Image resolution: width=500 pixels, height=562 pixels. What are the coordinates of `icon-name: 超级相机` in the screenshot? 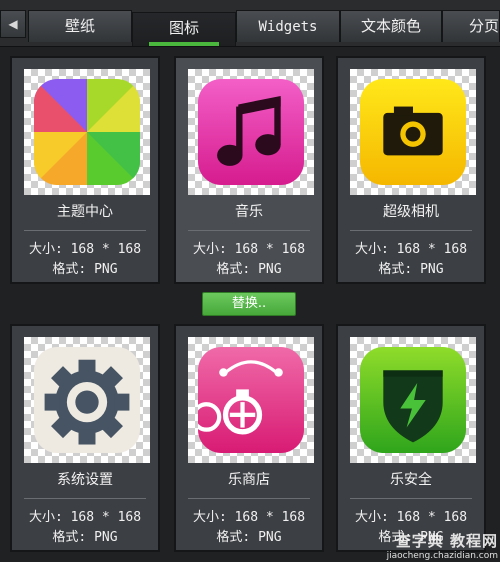 It's located at (411, 212).